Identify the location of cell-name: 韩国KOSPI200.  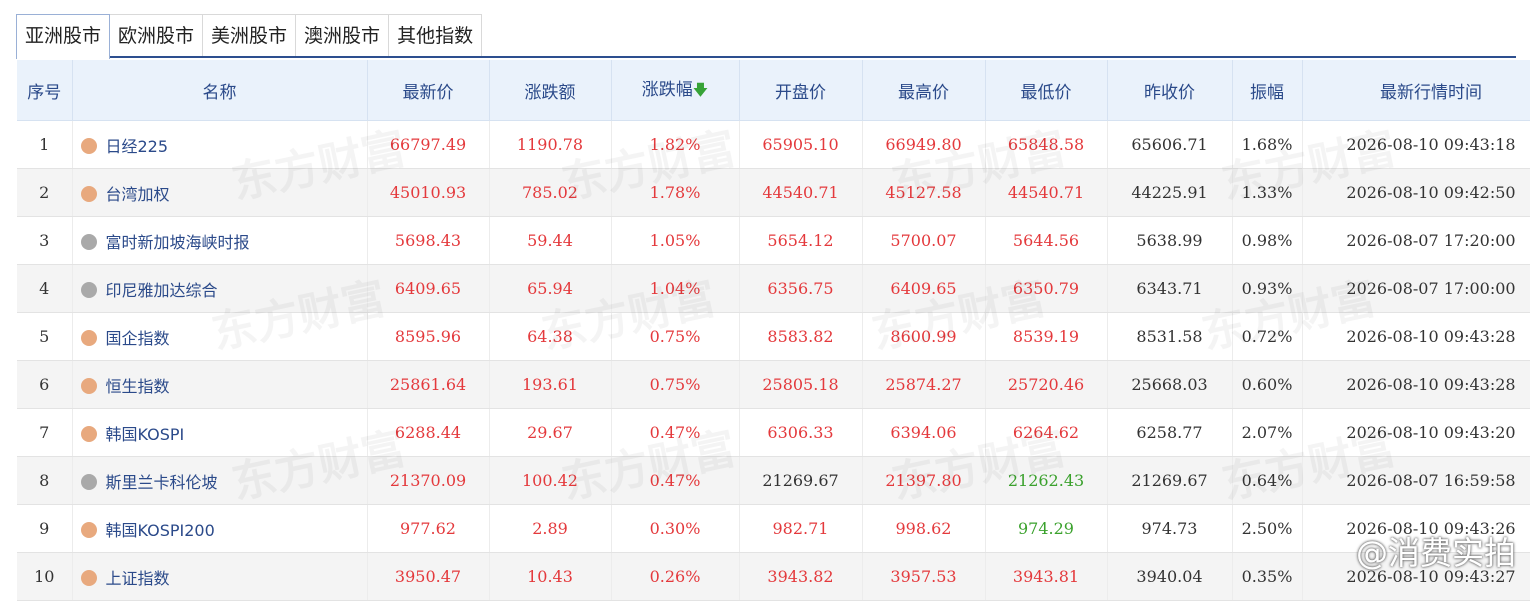
(220, 528).